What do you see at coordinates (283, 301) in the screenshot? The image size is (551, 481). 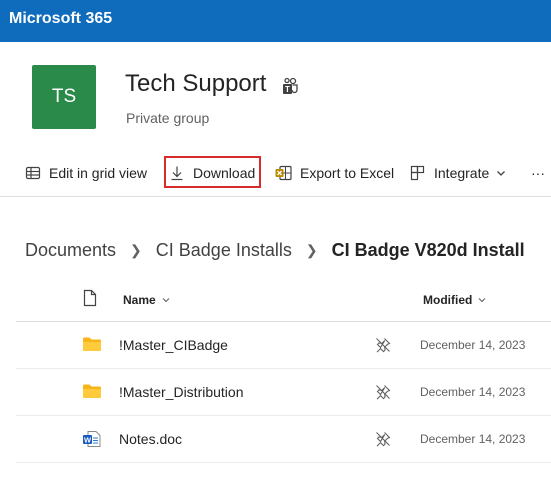 I see `list-header: Name Modified` at bounding box center [283, 301].